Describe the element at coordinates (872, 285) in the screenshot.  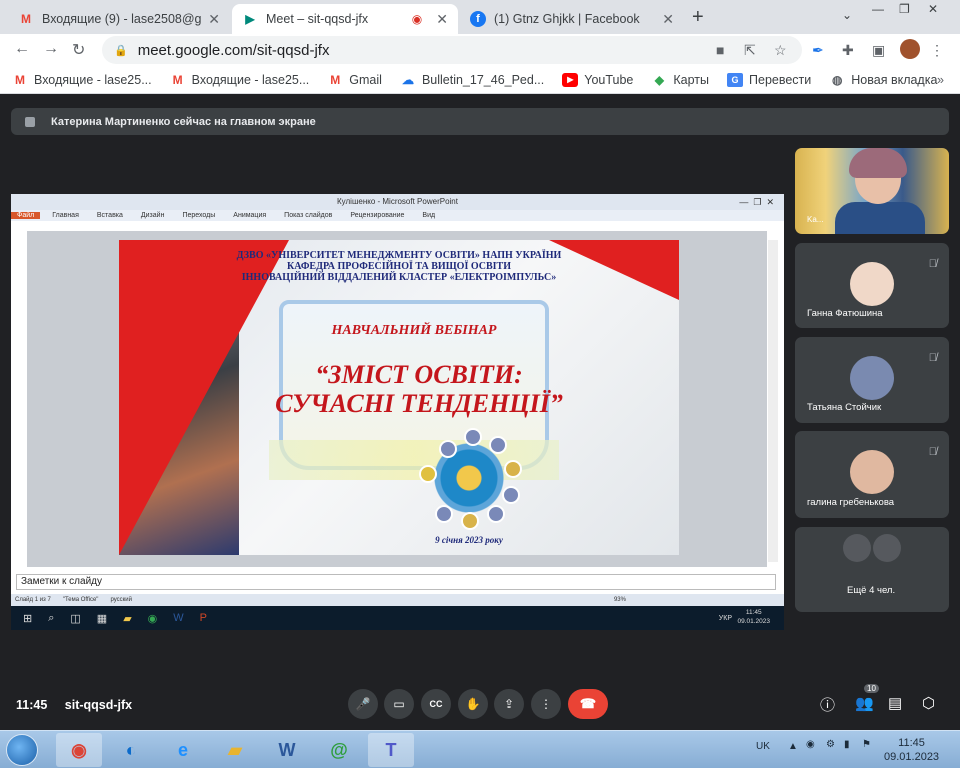
I see `participant-tile: 🎙̸ Ганна Фатюшина` at that location.